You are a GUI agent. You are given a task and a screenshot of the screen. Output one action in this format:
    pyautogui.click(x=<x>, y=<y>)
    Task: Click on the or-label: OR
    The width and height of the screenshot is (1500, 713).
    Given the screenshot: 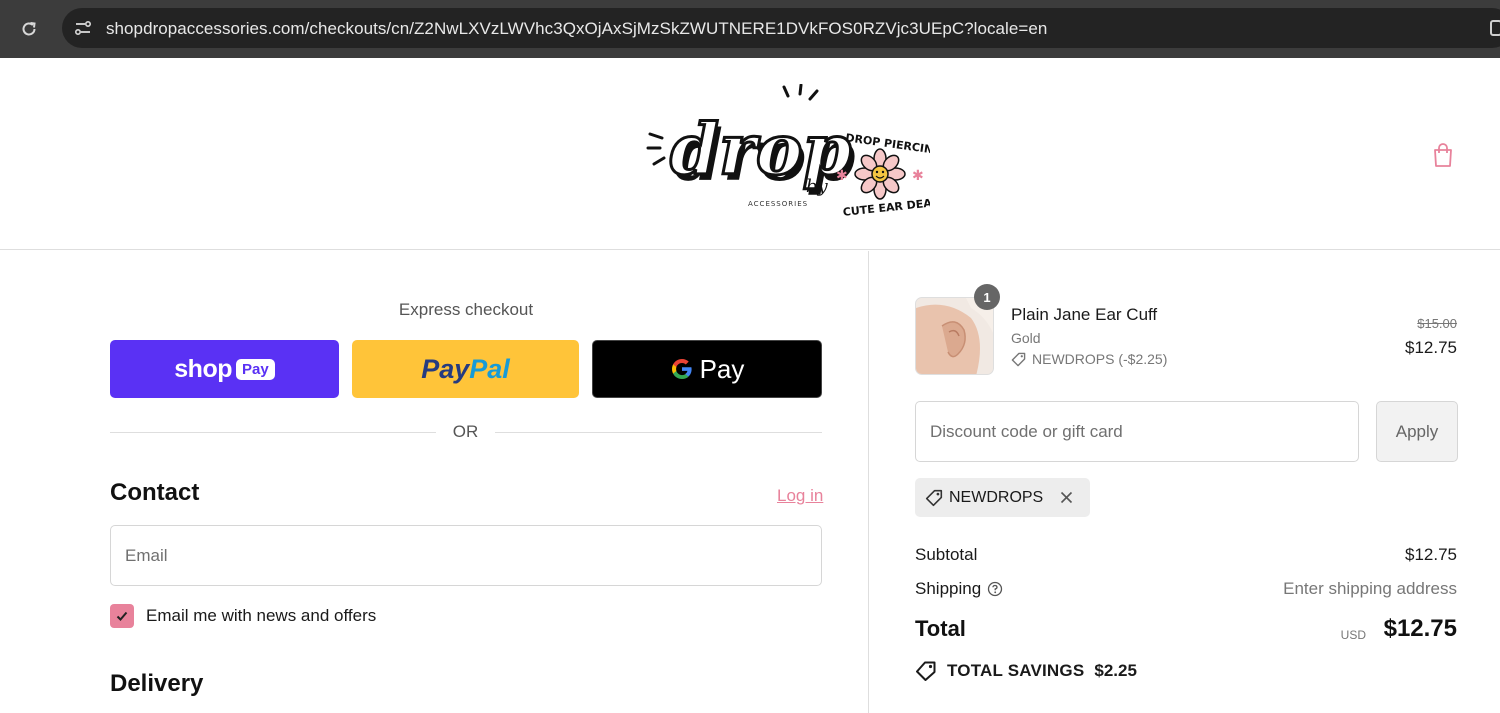 What is the action you would take?
    pyautogui.click(x=465, y=431)
    